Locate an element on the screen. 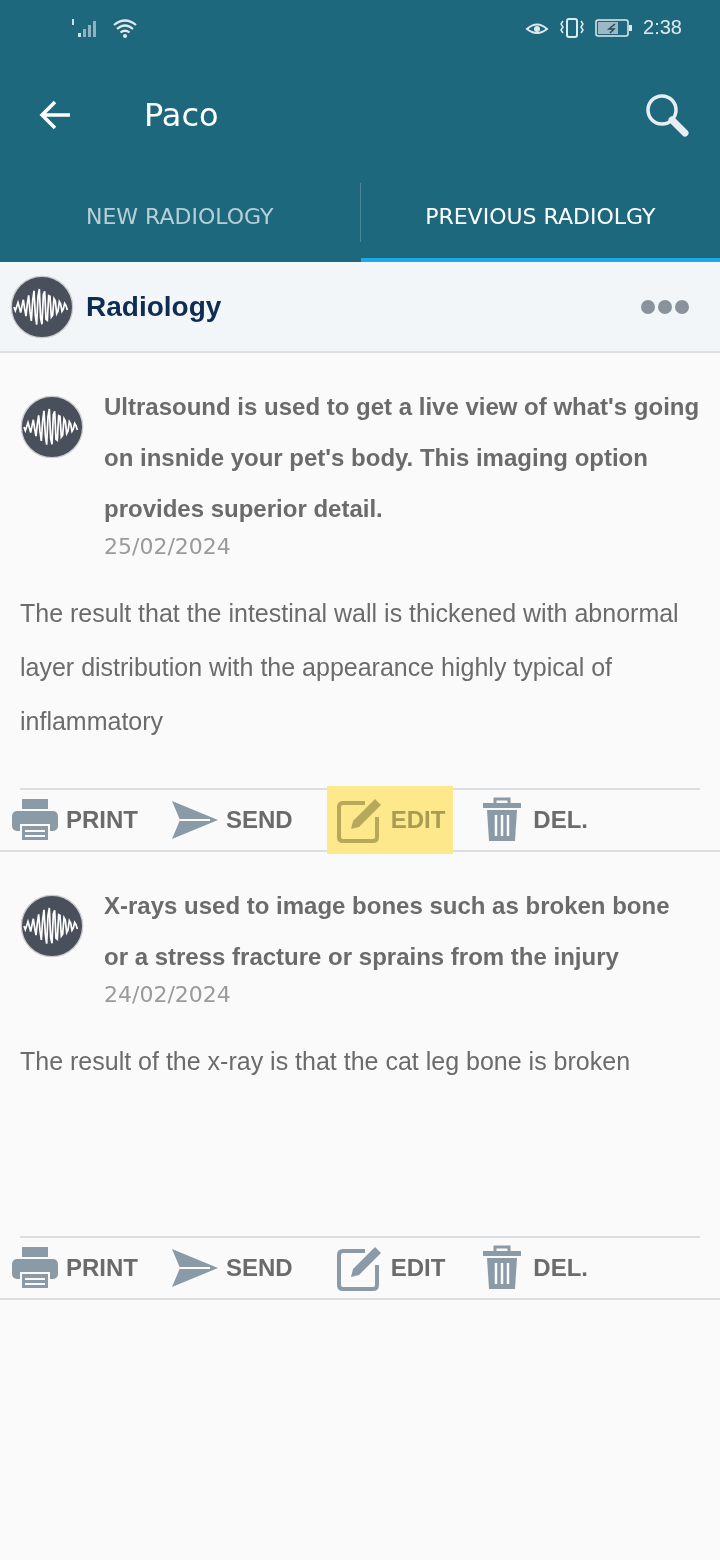  record-date: 24/02/2024 is located at coordinates (168, 995).